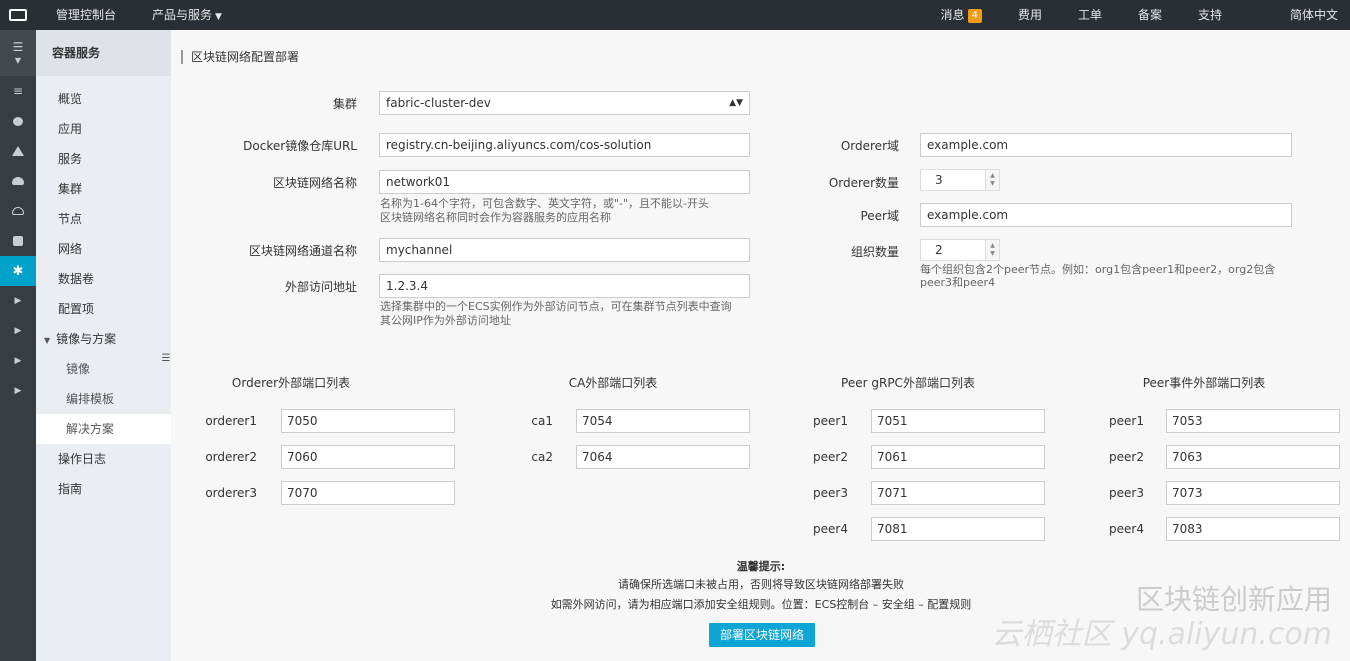  I want to click on billing-link: 费用, so click(1030, 15).